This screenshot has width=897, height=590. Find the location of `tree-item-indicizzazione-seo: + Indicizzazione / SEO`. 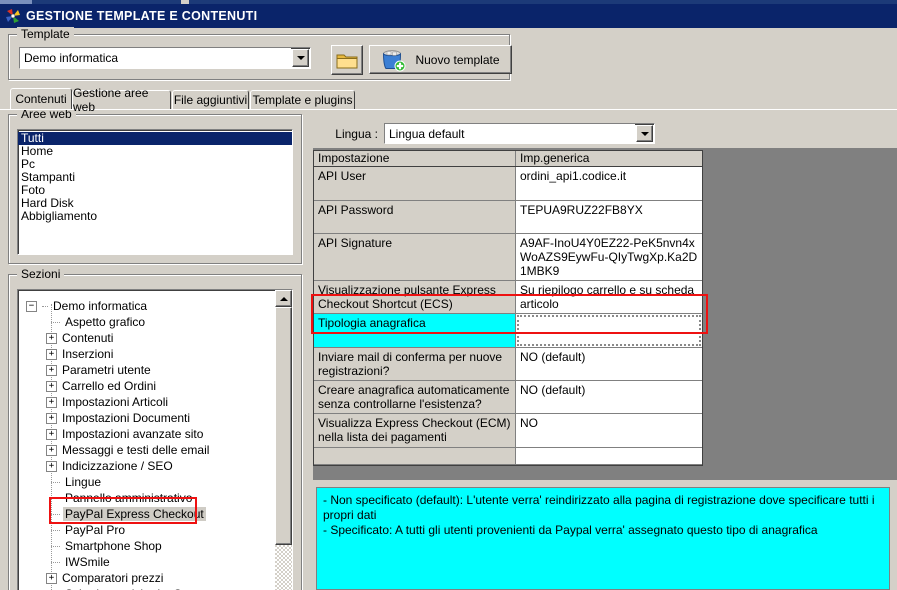

tree-item-indicizzazione-seo: + Indicizzazione / SEO is located at coordinates (147, 466).